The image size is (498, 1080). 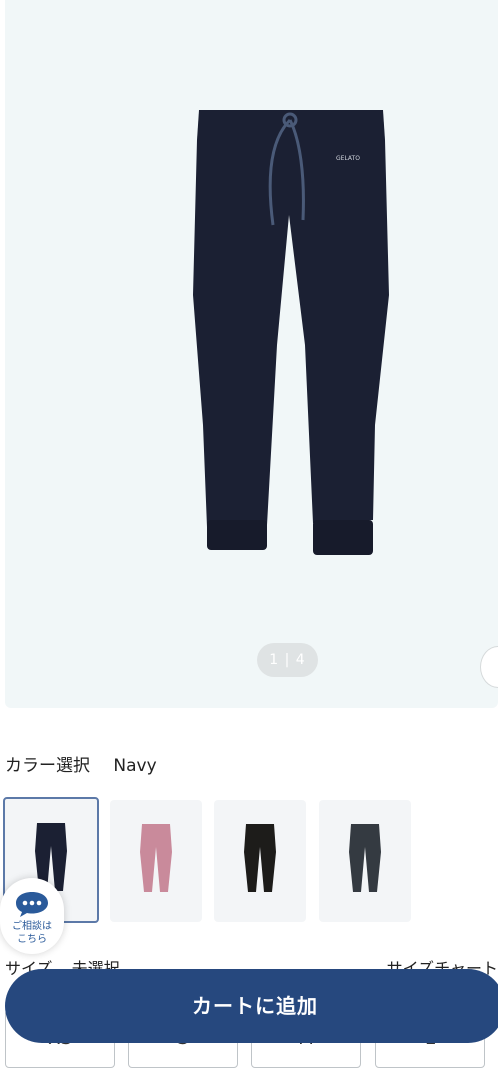 What do you see at coordinates (135, 766) in the screenshot?
I see `color-select-value: Navy` at bounding box center [135, 766].